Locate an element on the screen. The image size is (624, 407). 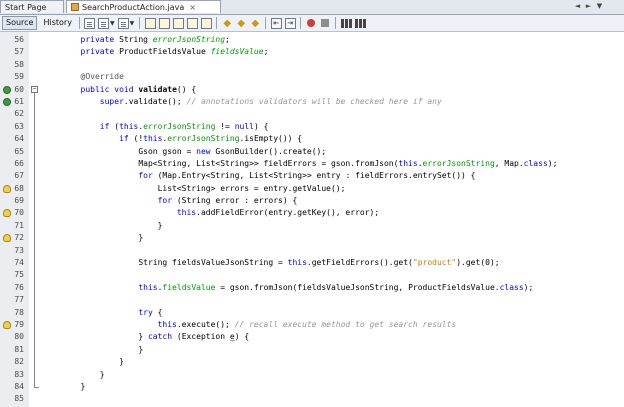
scroll-tabs-left-icon: ◄ is located at coordinates (577, 6).